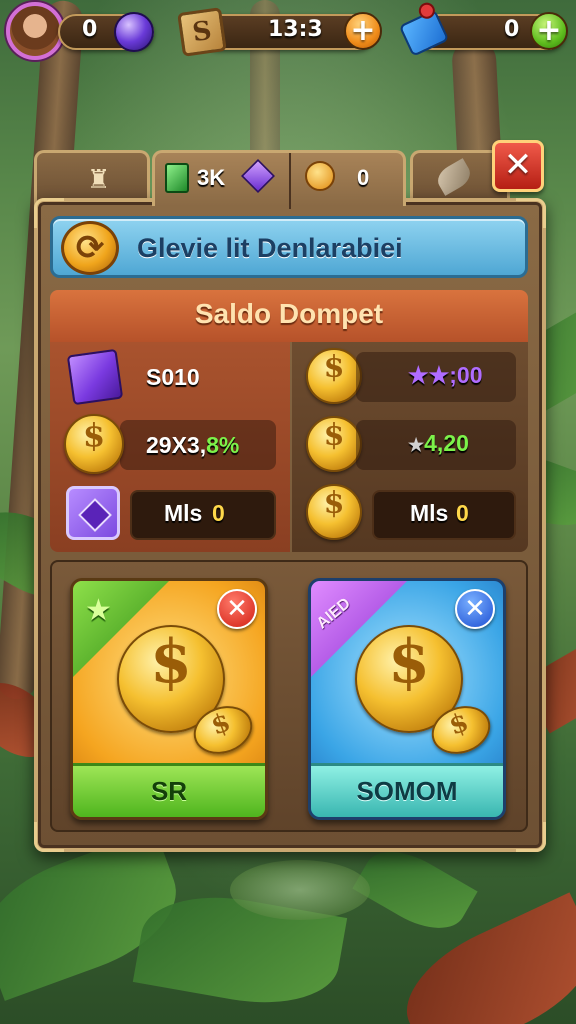 This screenshot has width=576, height=1024. I want to click on balance-right-column: ★★;00 ★4,20 Mls 0, so click(410, 447).